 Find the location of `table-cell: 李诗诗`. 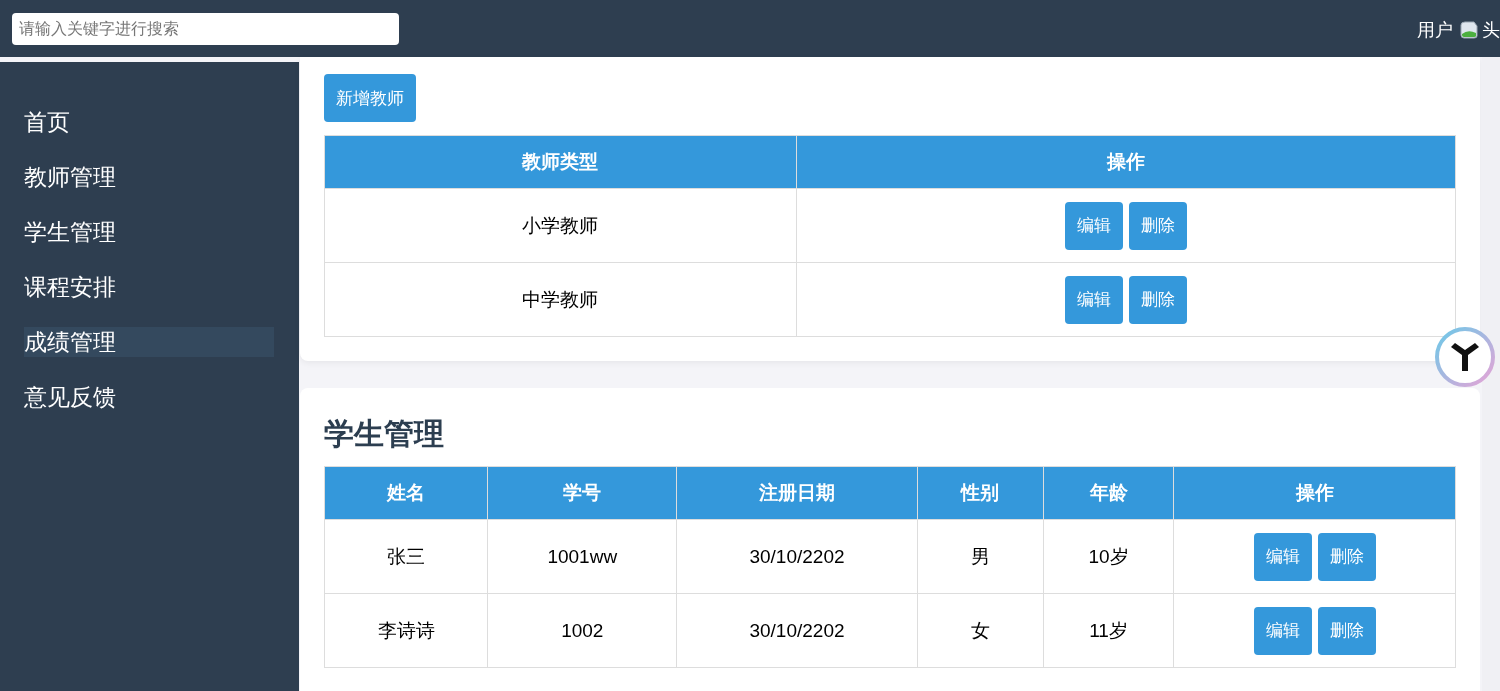

table-cell: 李诗诗 is located at coordinates (406, 630).